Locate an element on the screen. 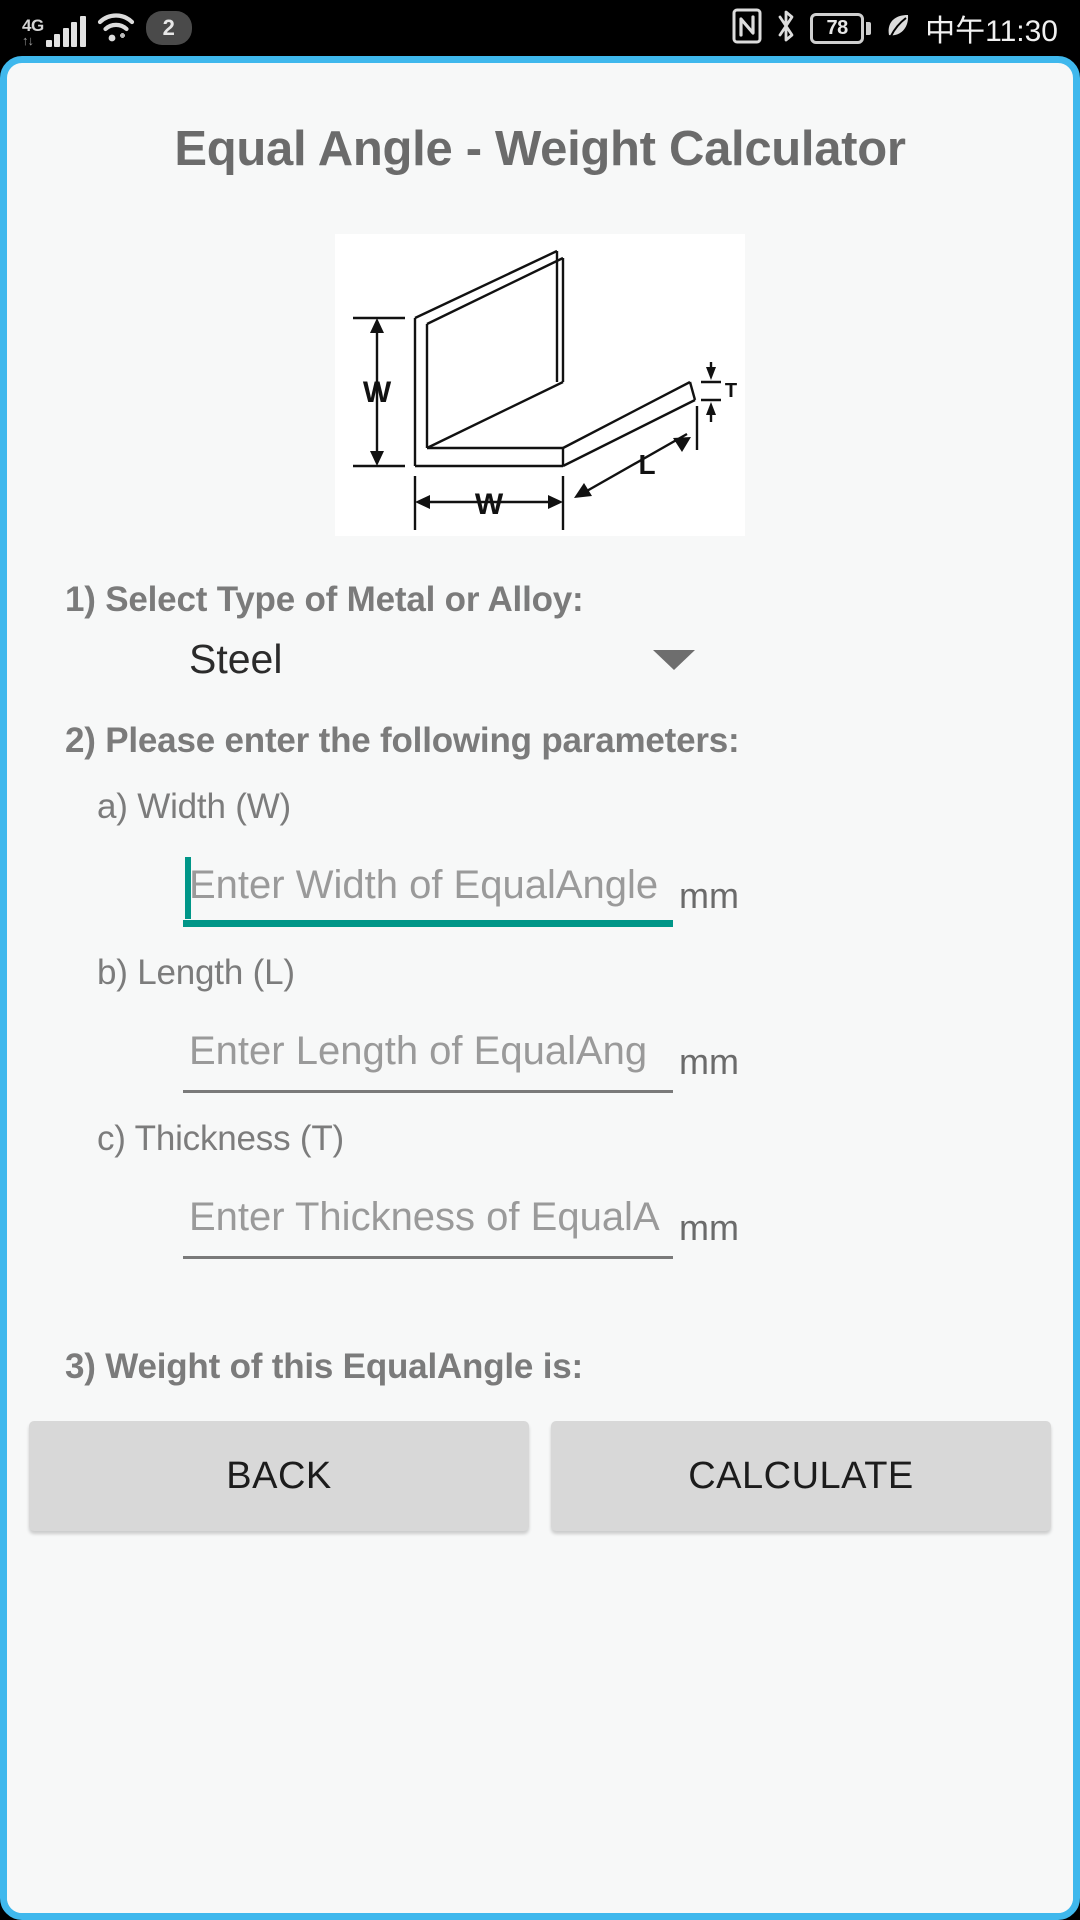 The height and width of the screenshot is (1920, 1080). thickness-unit-label: mm is located at coordinates (709, 1227).